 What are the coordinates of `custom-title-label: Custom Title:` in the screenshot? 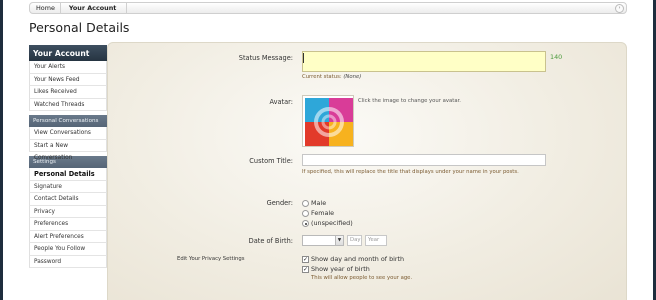 It's located at (271, 161).